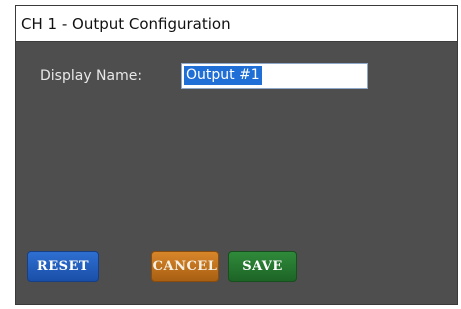  What do you see at coordinates (236, 24) in the screenshot?
I see `dialog-titlebar: CH 1 - Output Configuration` at bounding box center [236, 24].